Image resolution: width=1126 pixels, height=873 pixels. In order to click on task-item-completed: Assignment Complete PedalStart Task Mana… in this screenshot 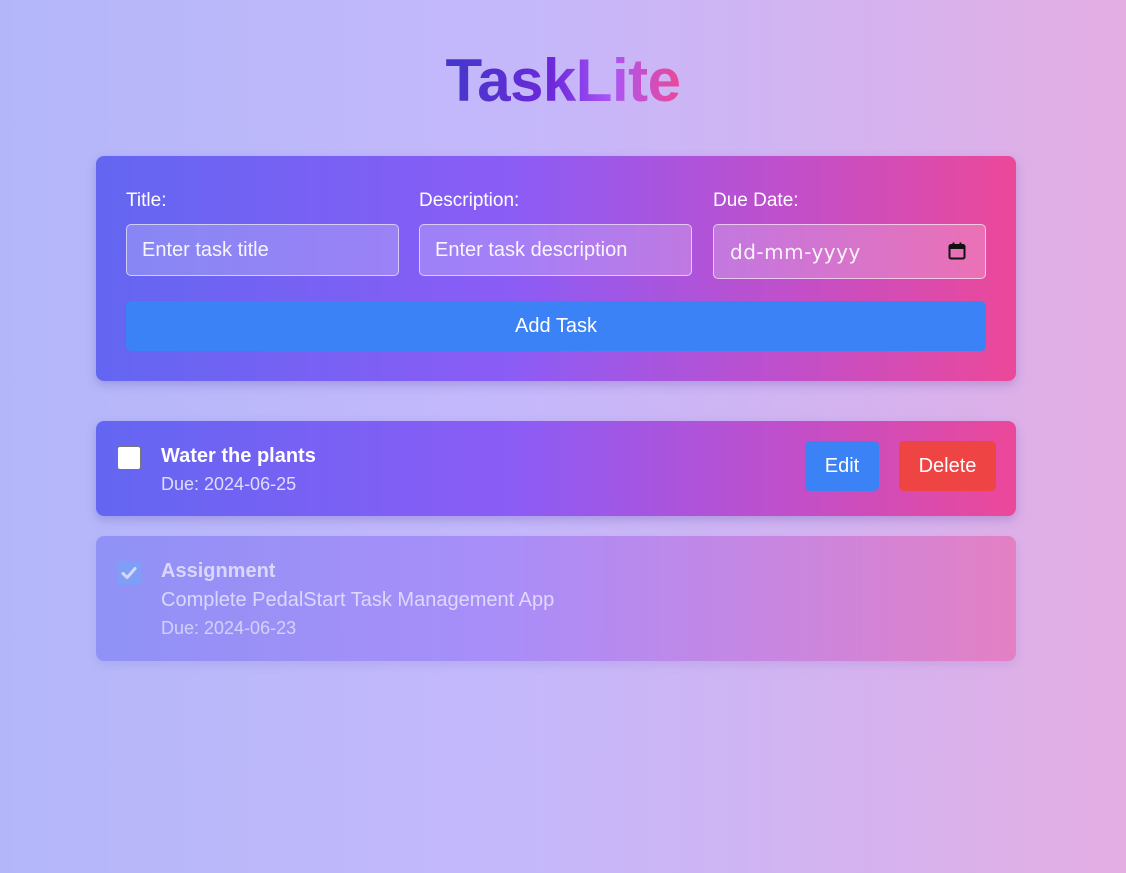, I will do `click(556, 598)`.